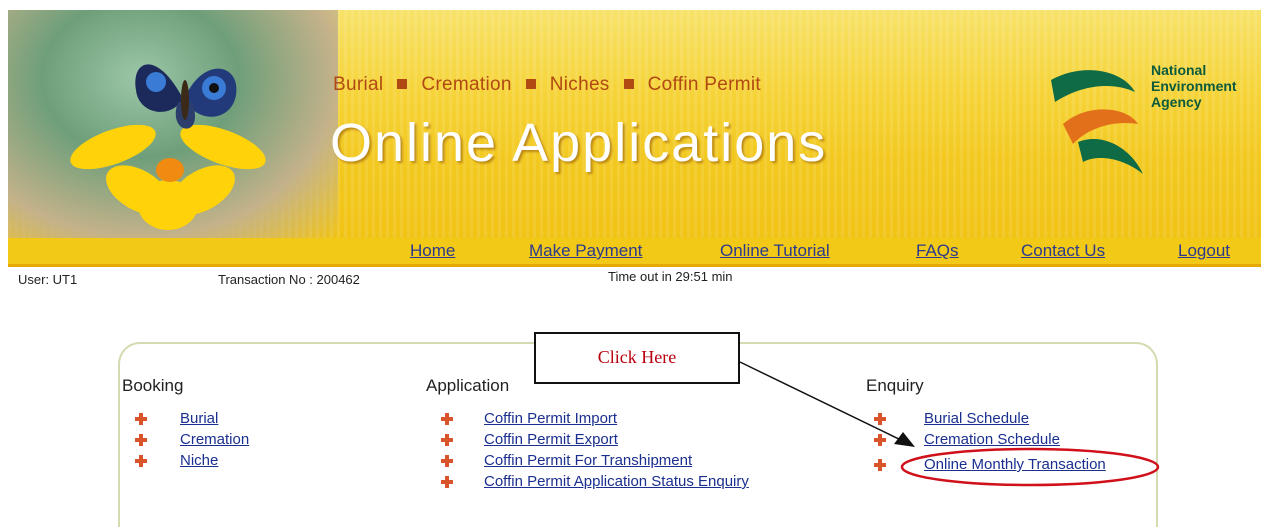  I want to click on agency-name: National Environment Agency, so click(1194, 86).